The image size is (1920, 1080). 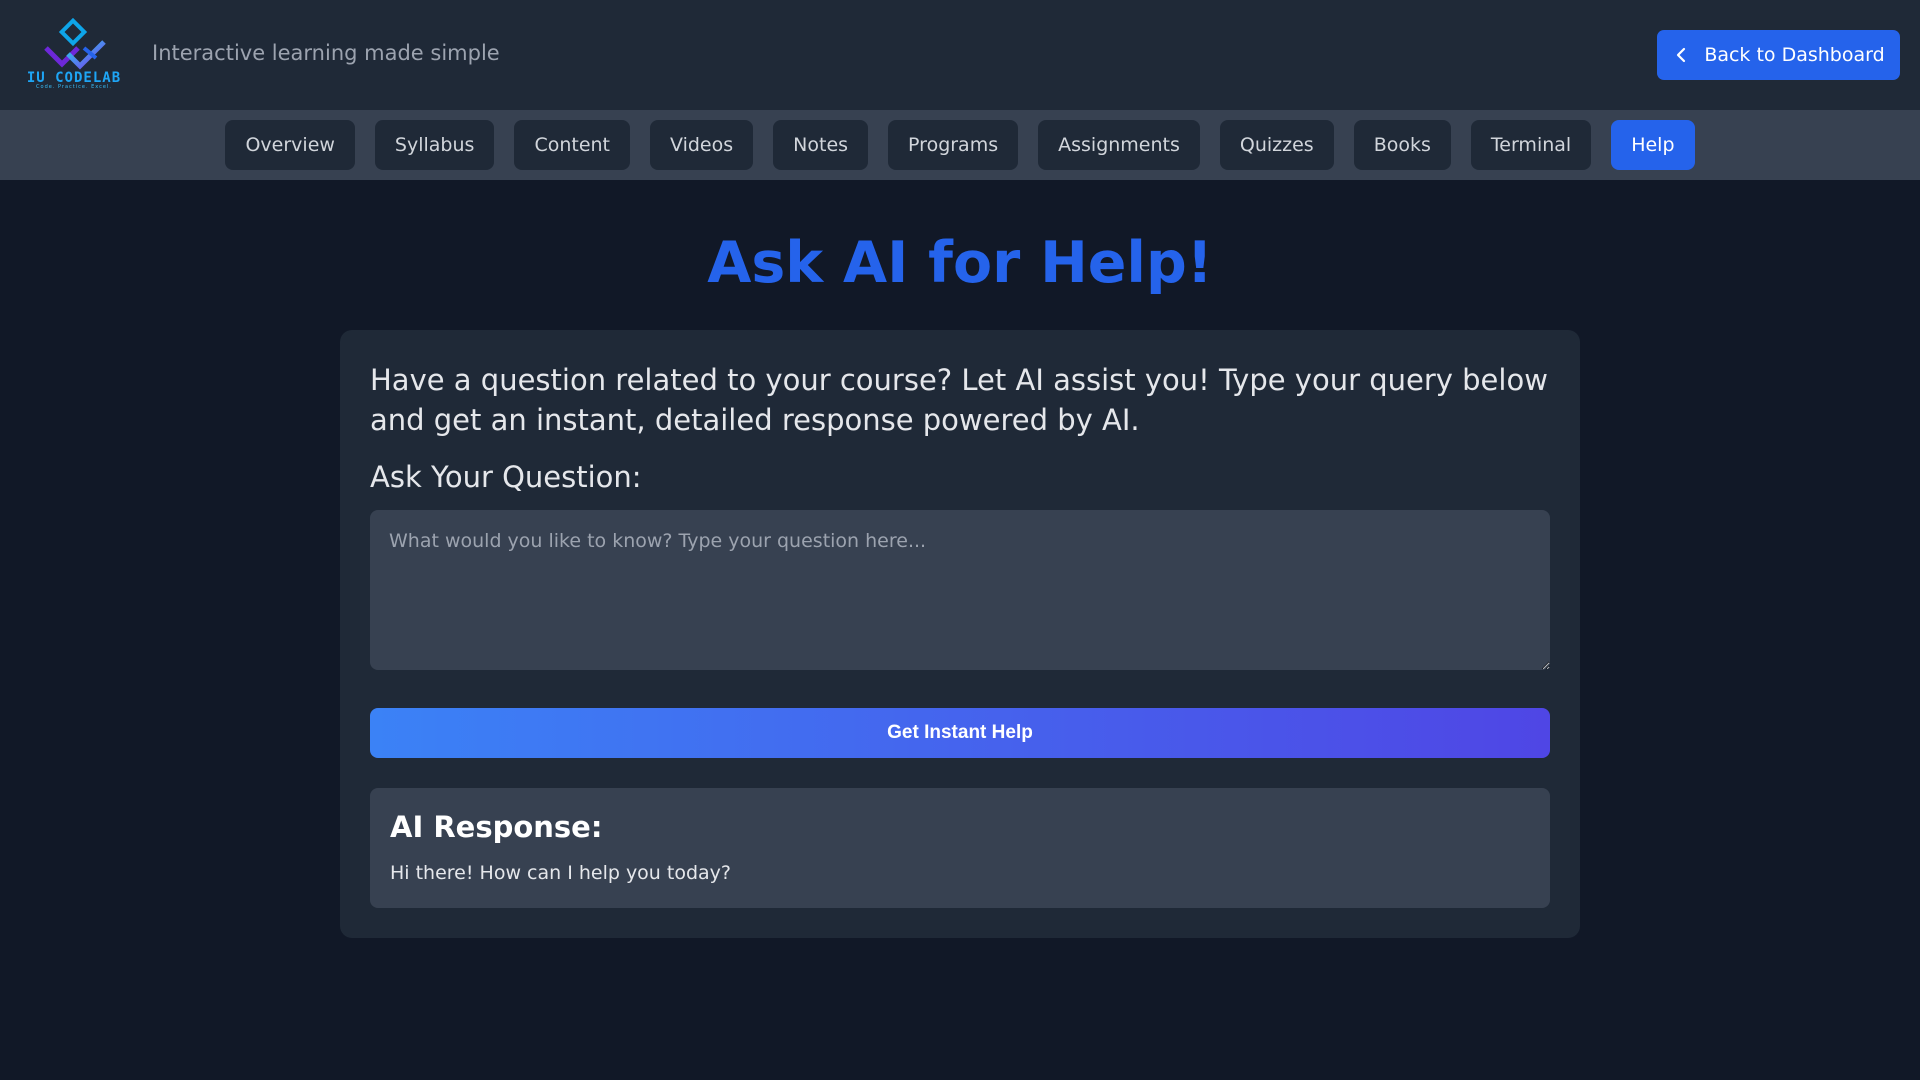 What do you see at coordinates (1681, 55) in the screenshot?
I see `chevron-left-icon` at bounding box center [1681, 55].